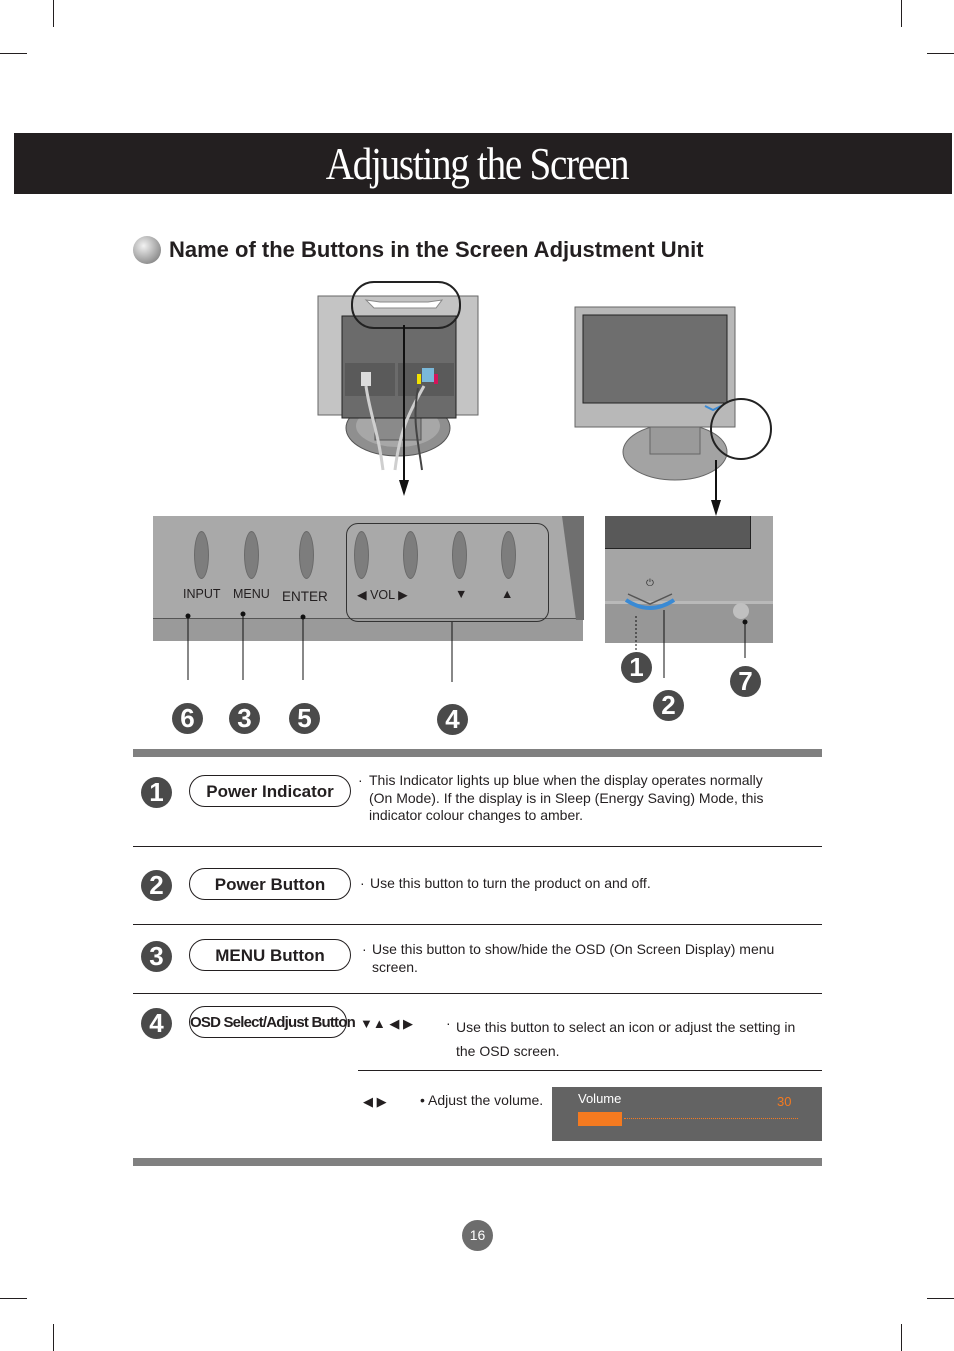 The image size is (954, 1351). What do you see at coordinates (636, 667) in the screenshot?
I see `callout-1: 1` at bounding box center [636, 667].